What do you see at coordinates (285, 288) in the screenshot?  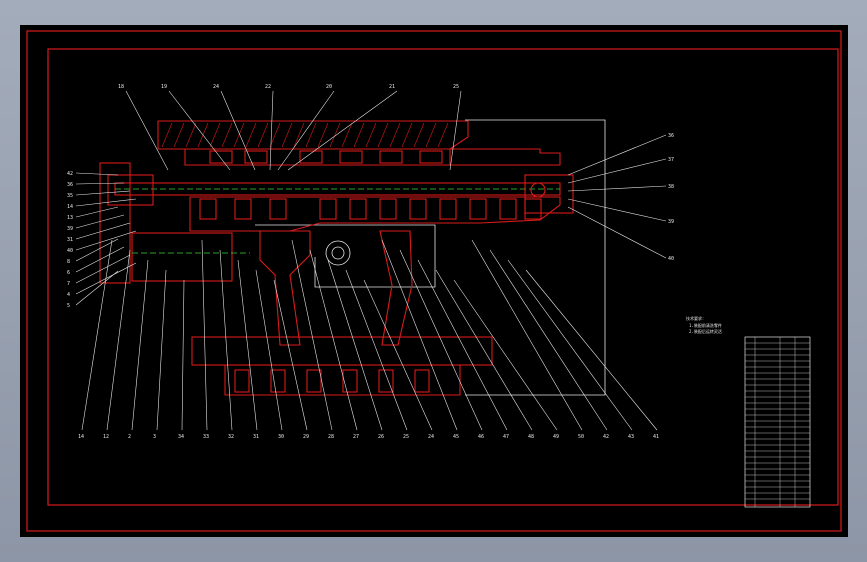 I see `left-column` at bounding box center [285, 288].